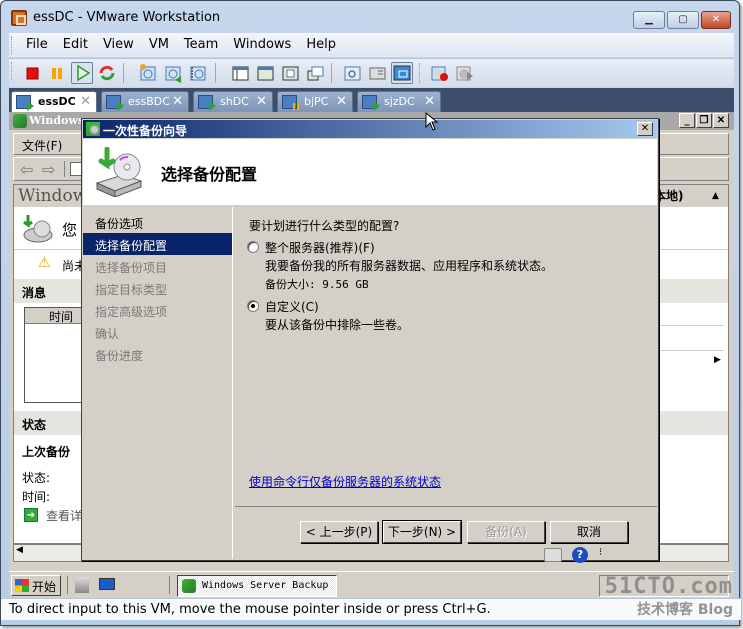 The width and height of the screenshot is (743, 629). Describe the element at coordinates (26, 169) in the screenshot. I see `back-arrow-icon: ⇦` at that location.